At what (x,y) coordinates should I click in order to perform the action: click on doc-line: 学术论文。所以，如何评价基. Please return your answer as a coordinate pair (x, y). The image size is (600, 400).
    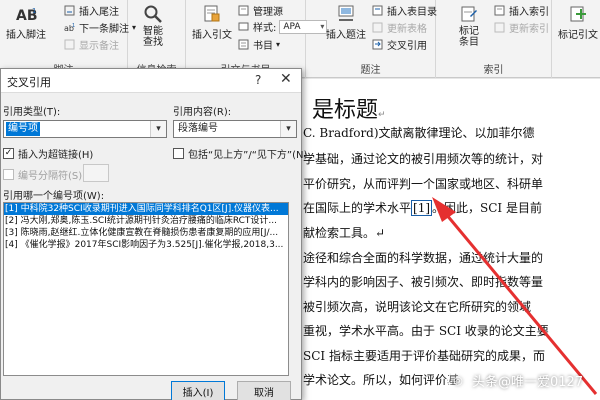
    Looking at the image, I should click on (381, 380).